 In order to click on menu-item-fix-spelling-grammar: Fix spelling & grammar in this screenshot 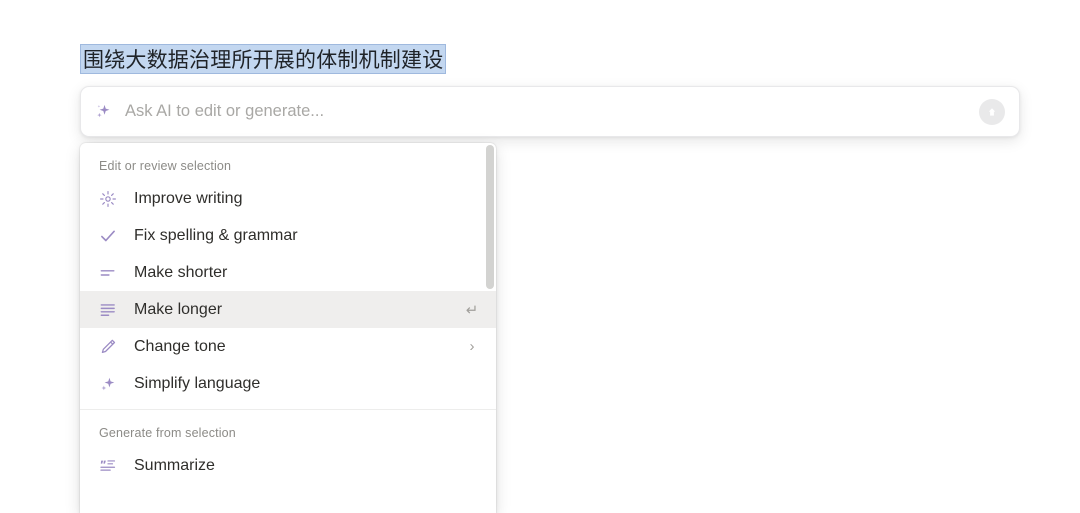, I will do `click(288, 235)`.